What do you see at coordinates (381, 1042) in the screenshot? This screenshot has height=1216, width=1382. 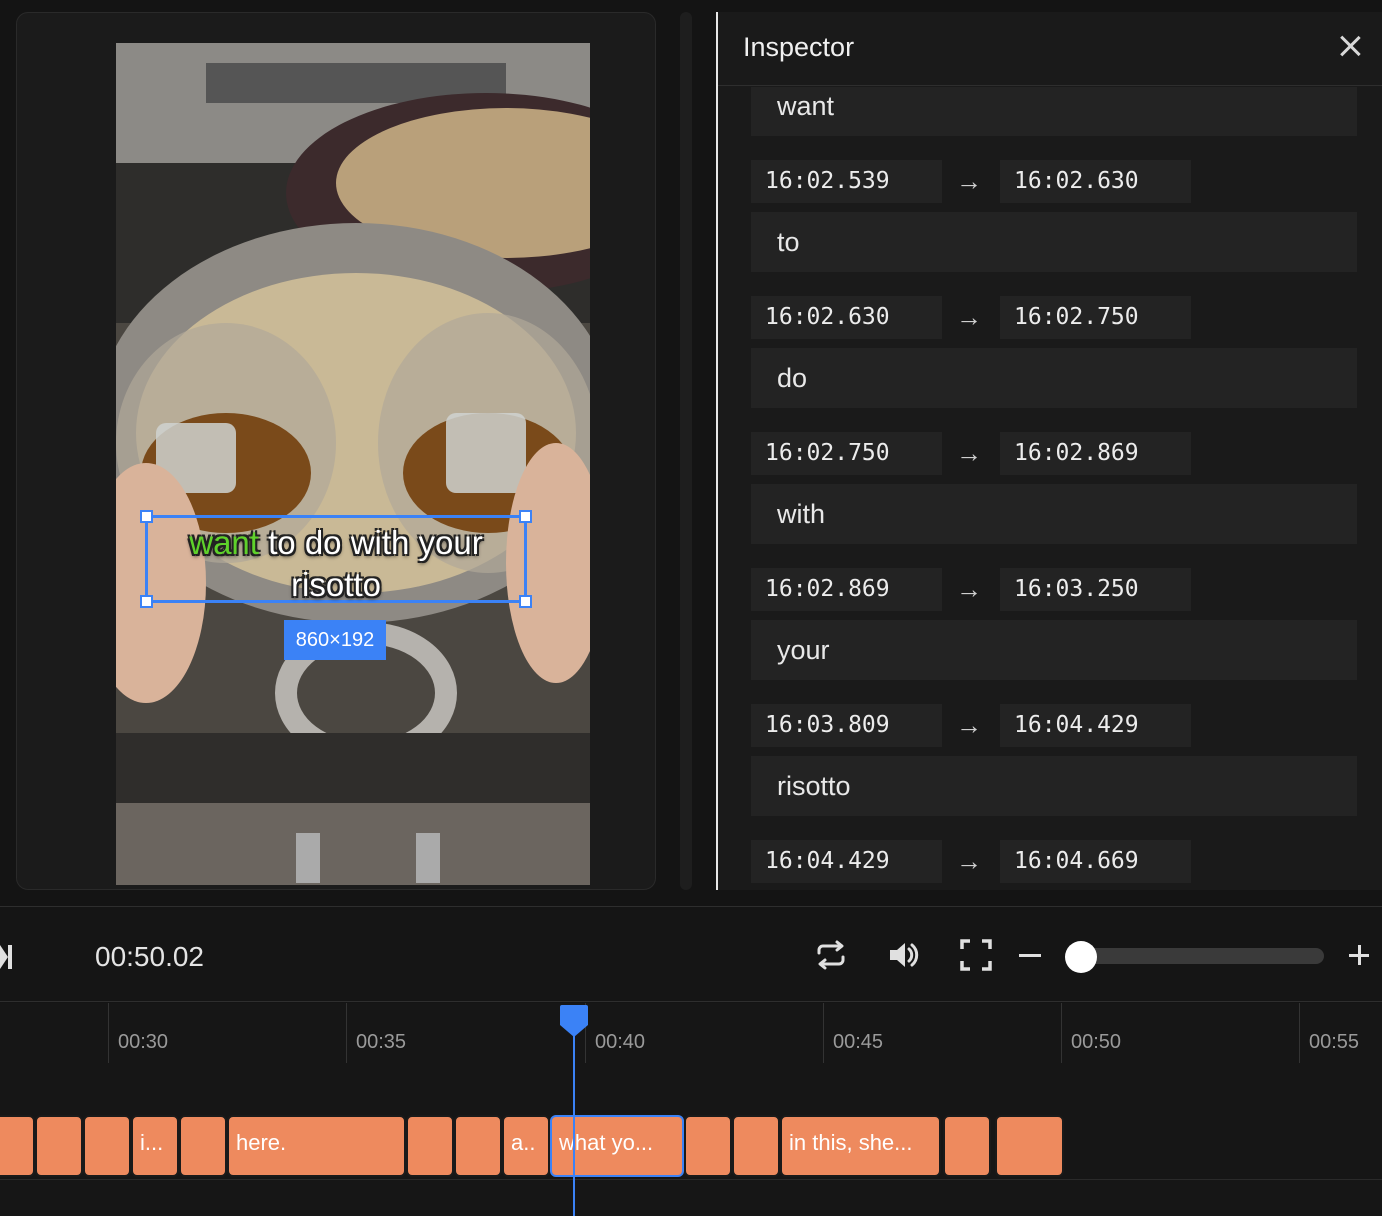 I see `timeline-tick-label: 00:35` at bounding box center [381, 1042].